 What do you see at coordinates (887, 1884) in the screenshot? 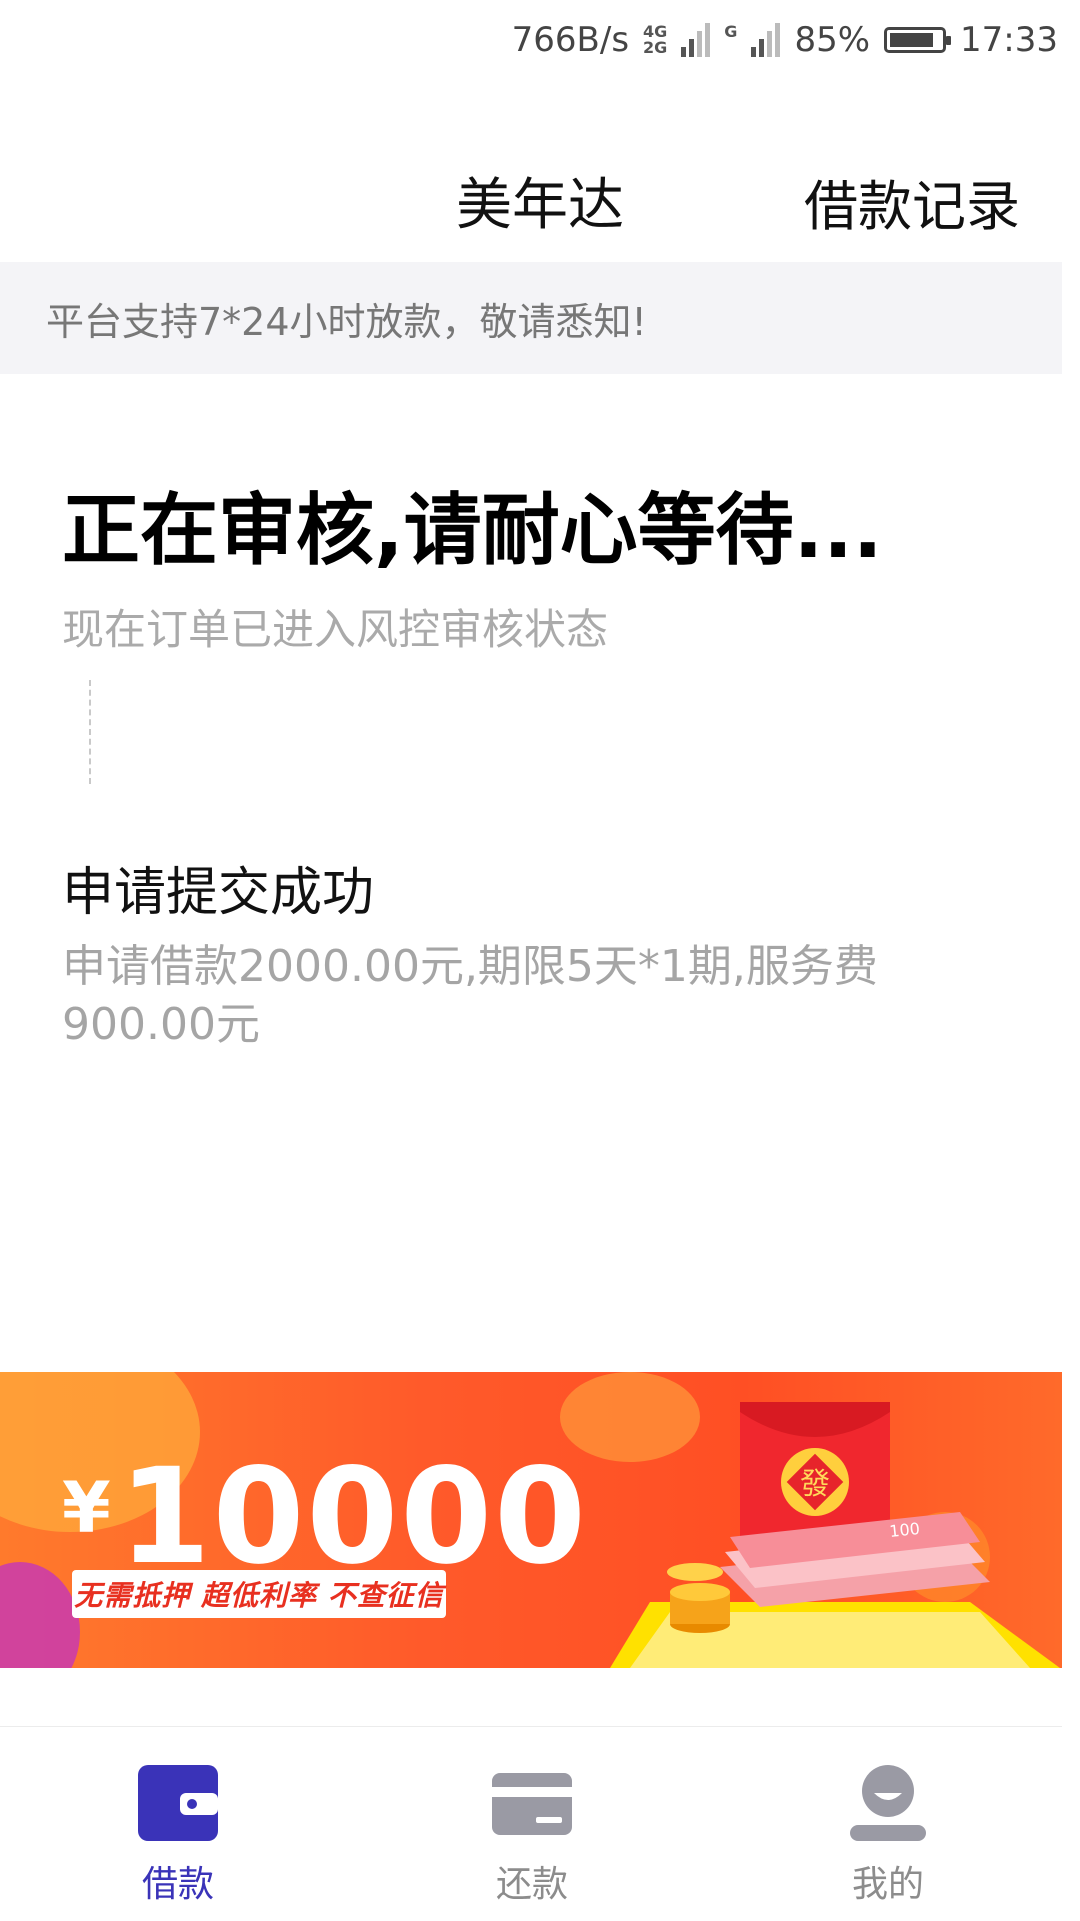
I see `tab-label: 我的` at bounding box center [887, 1884].